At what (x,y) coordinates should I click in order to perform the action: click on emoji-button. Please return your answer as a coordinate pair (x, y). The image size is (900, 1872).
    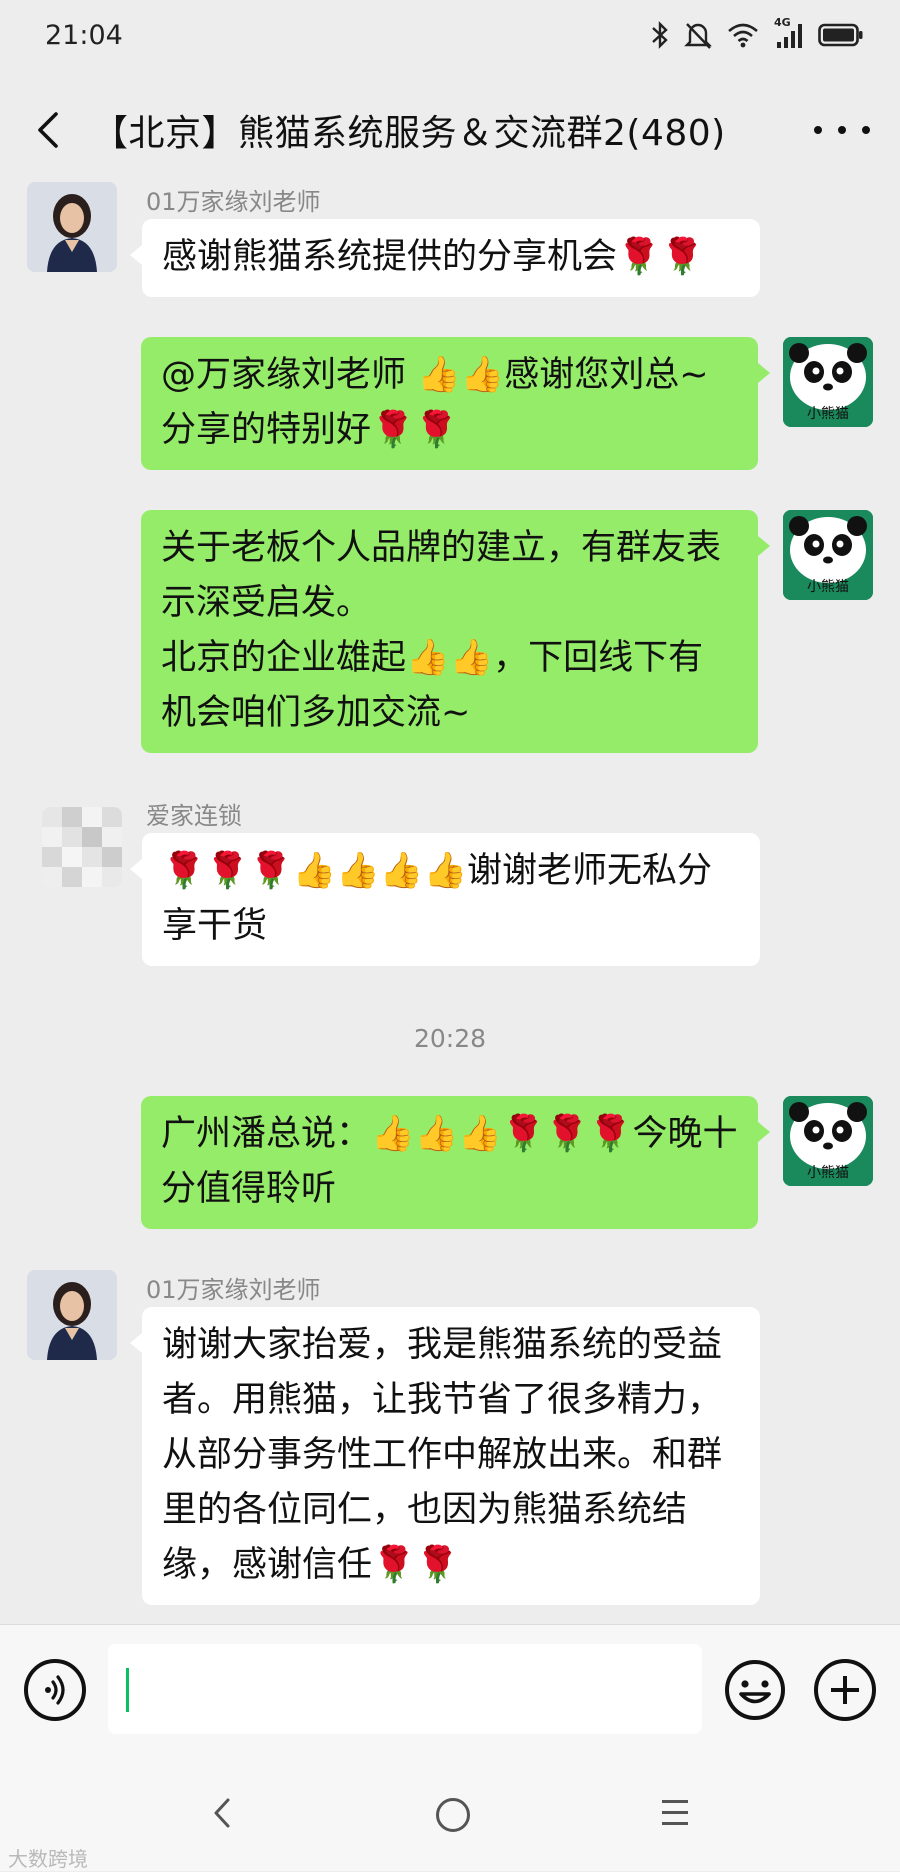
    Looking at the image, I should click on (755, 1690).